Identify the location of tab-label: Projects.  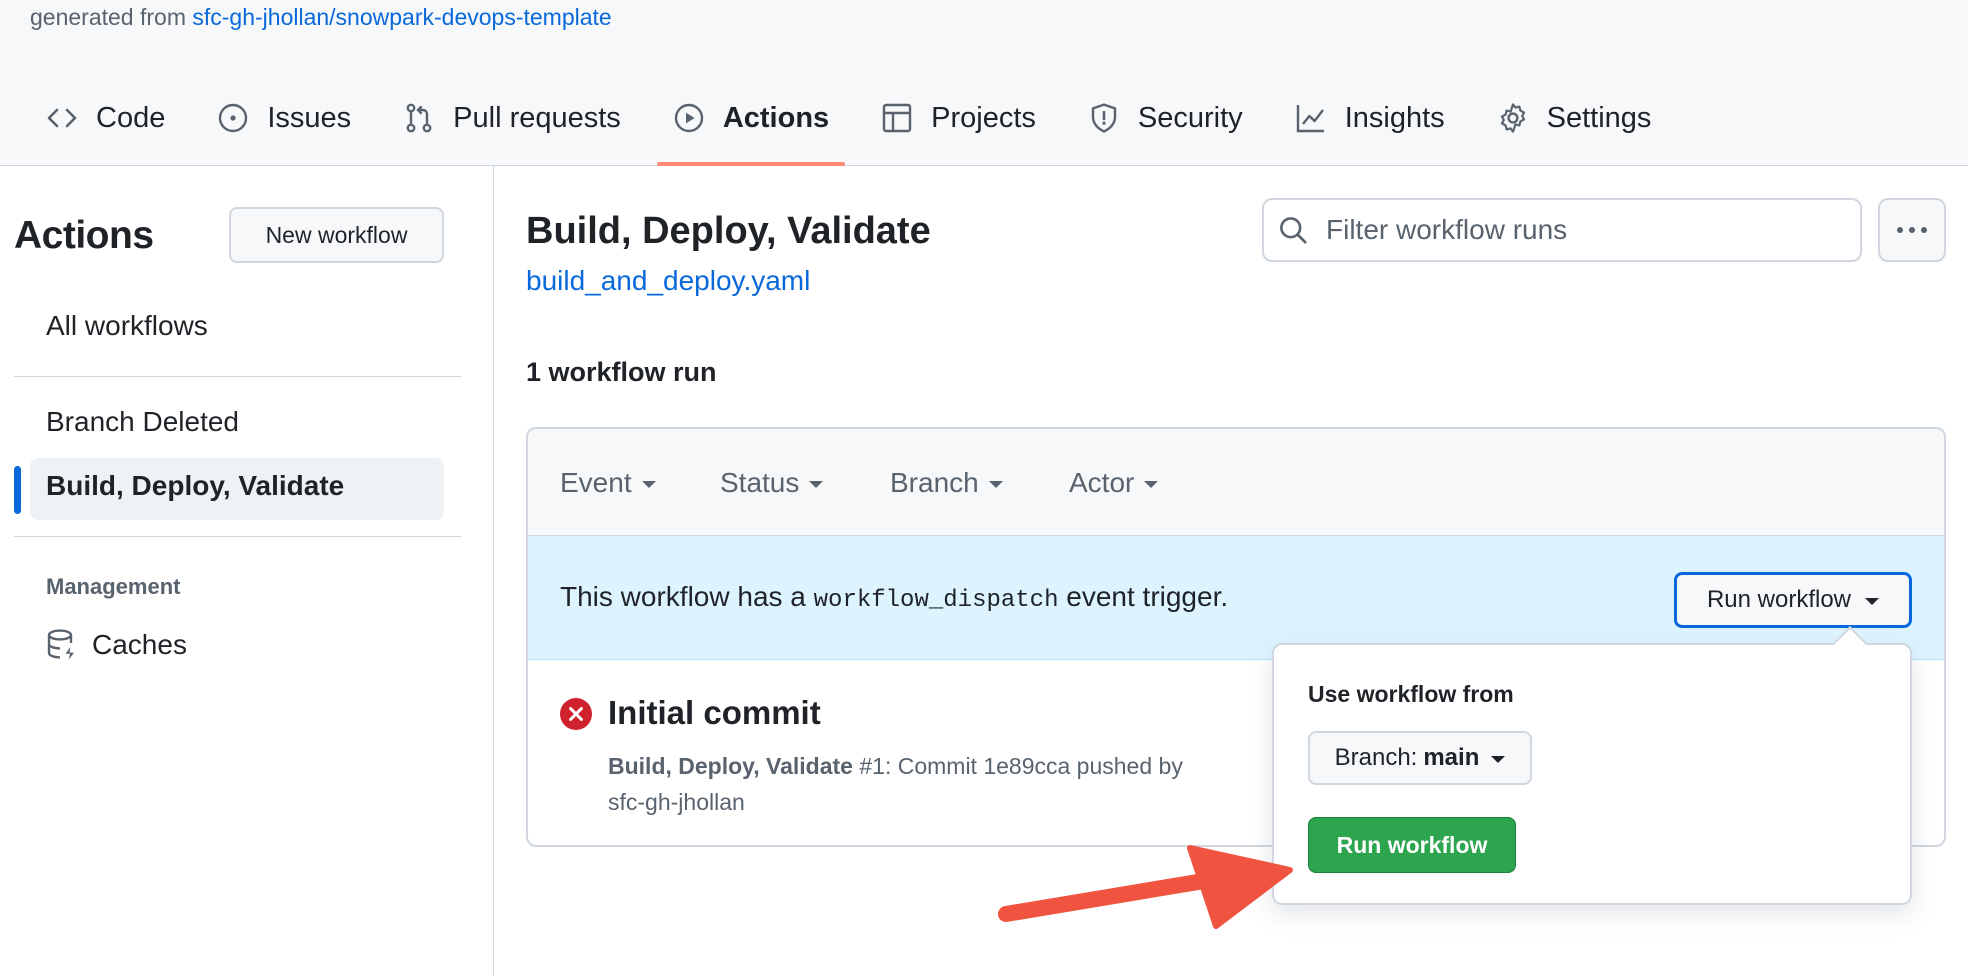
(983, 117).